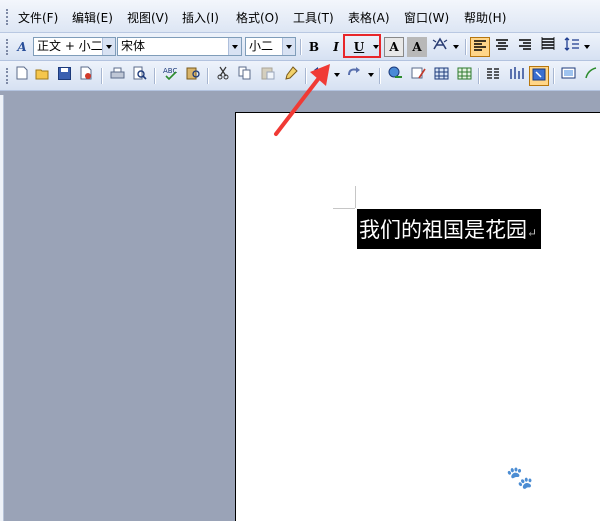 The height and width of the screenshot is (521, 600). What do you see at coordinates (548, 47) in the screenshot?
I see `distributed-align-button` at bounding box center [548, 47].